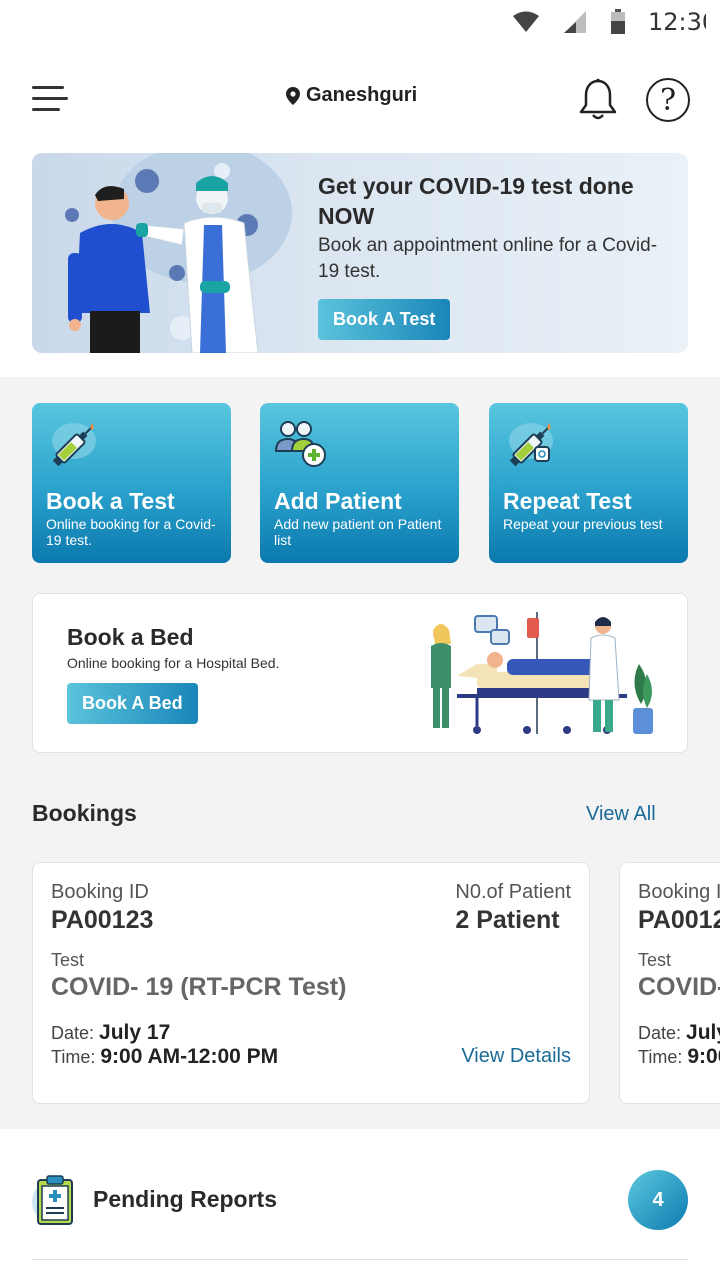 The width and height of the screenshot is (720, 1281). I want to click on hospital-bed-illustration, so click(542, 673).